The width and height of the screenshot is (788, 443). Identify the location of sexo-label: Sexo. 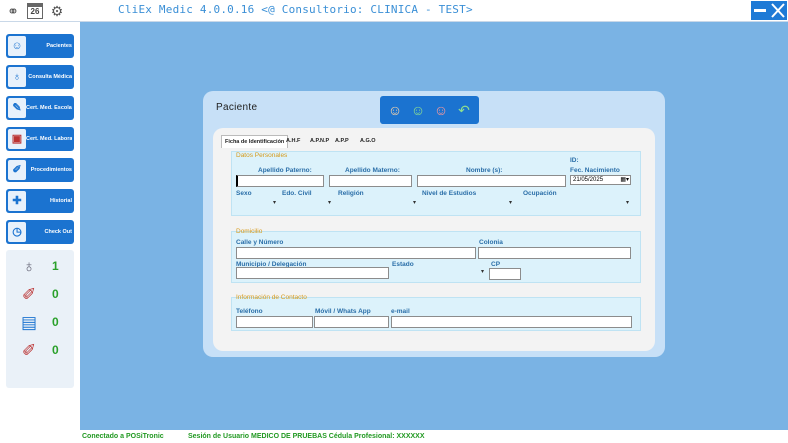
(244, 193).